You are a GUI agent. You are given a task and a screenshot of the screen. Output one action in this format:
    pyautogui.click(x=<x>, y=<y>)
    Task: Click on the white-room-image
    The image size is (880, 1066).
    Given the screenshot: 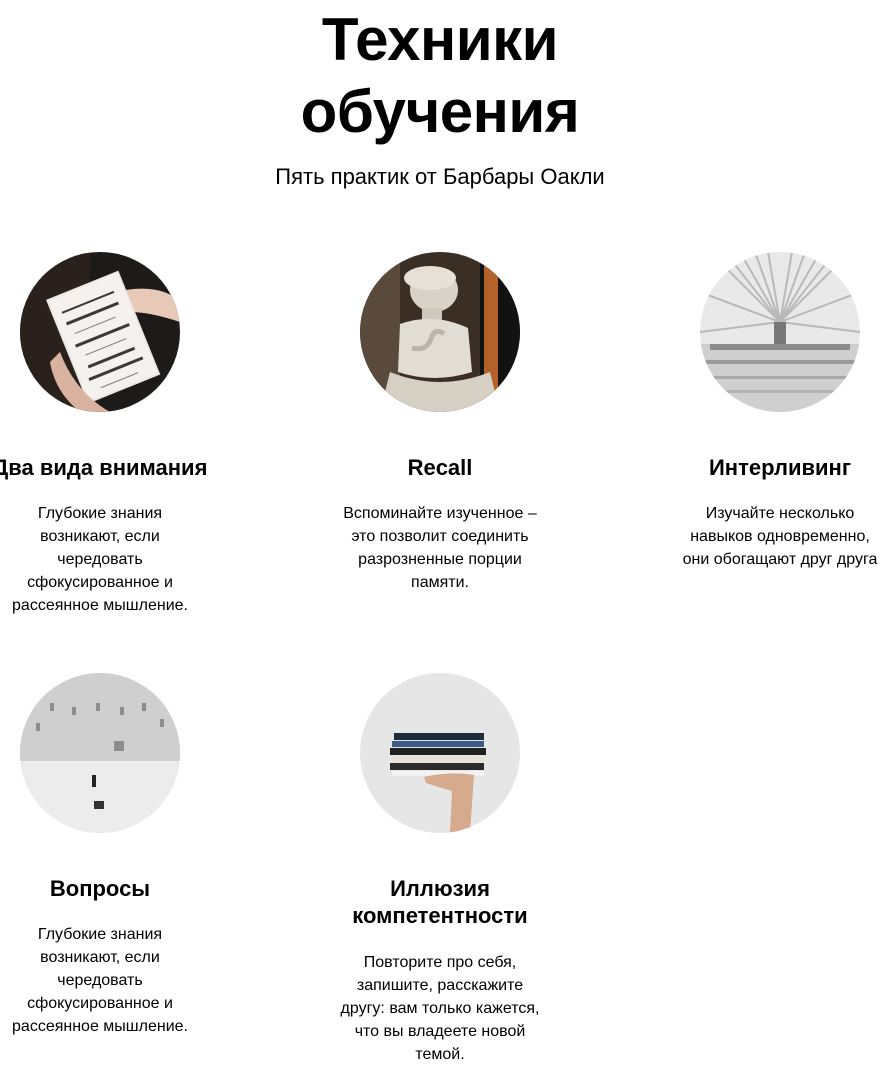 What is the action you would take?
    pyautogui.click(x=100, y=753)
    